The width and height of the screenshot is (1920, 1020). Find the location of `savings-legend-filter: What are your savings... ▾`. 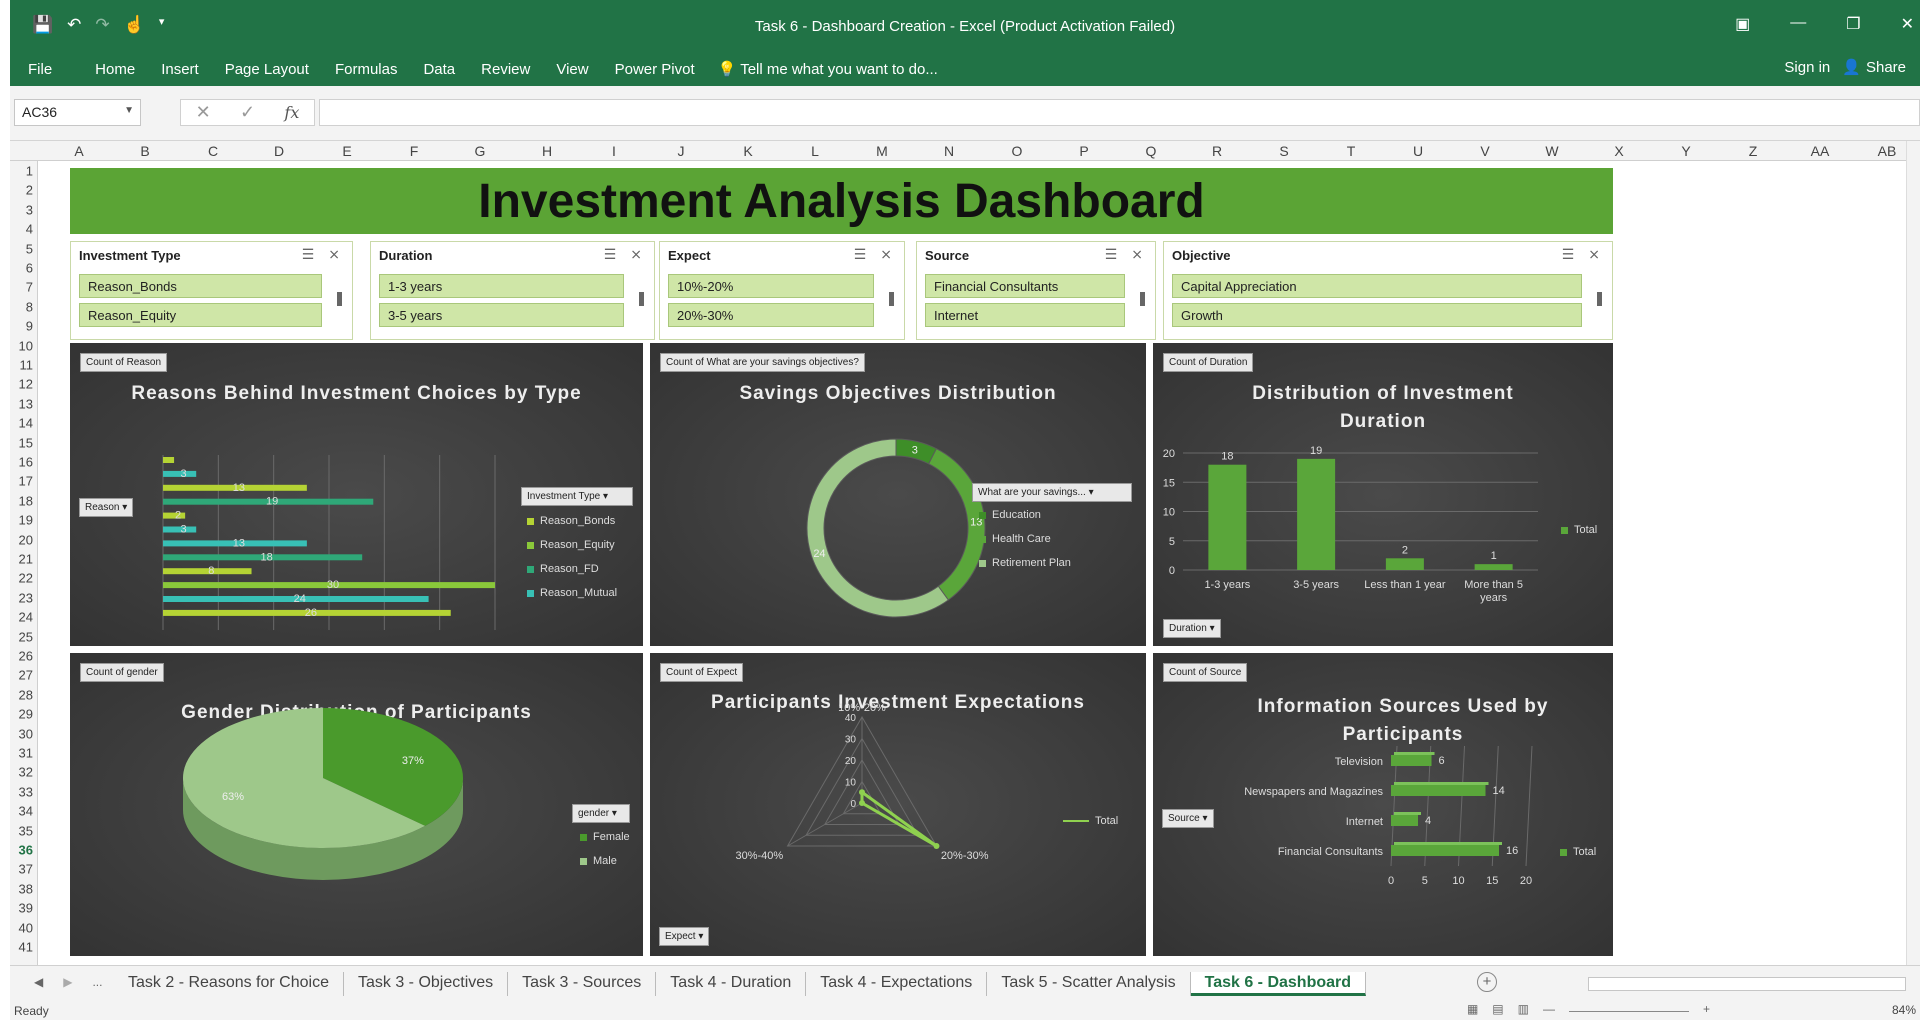

savings-legend-filter: What are your savings... ▾ is located at coordinates (1052, 492).